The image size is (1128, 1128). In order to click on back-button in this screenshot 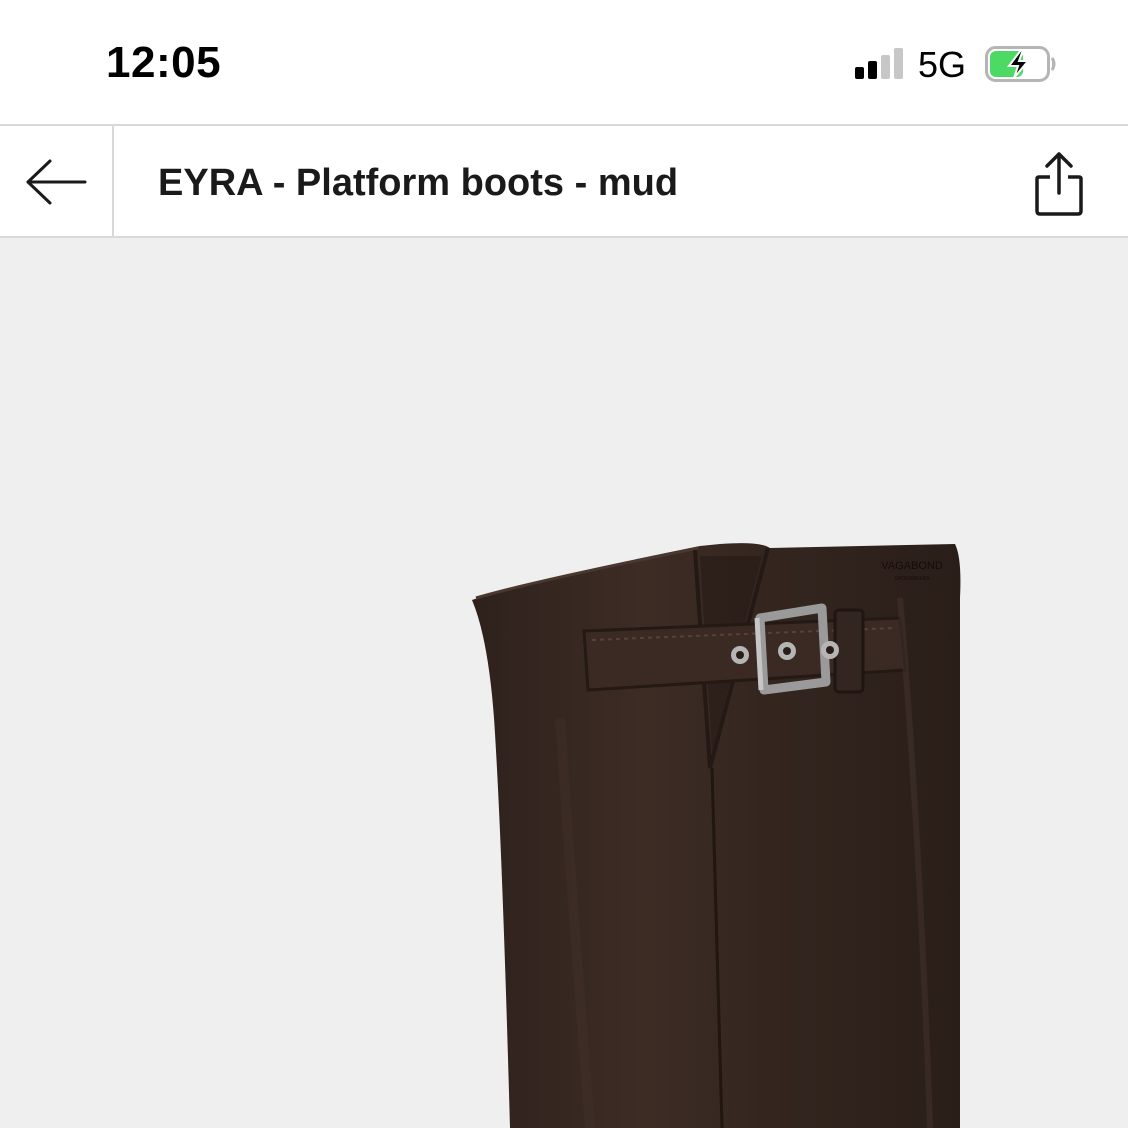, I will do `click(57, 182)`.